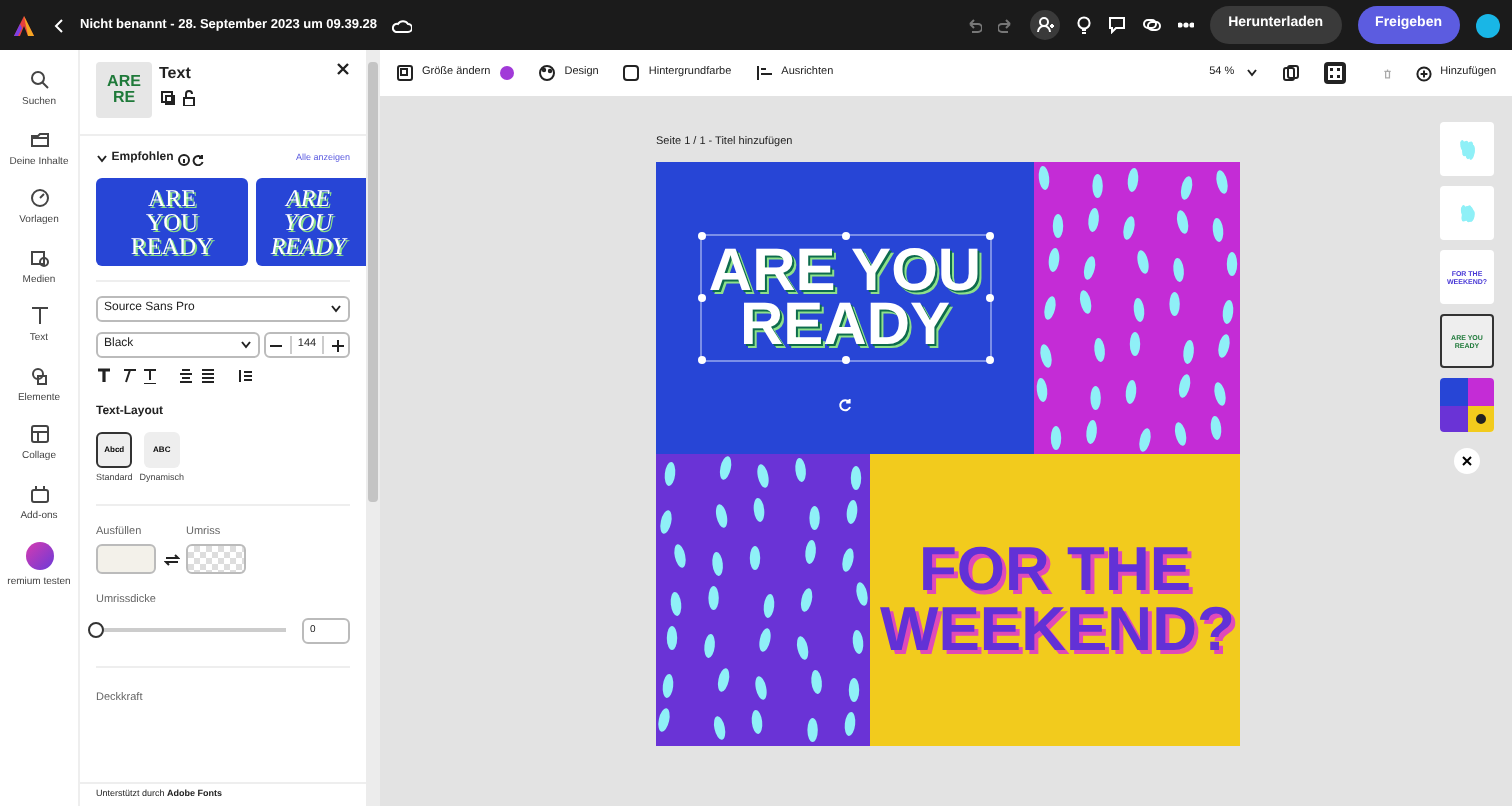 The width and height of the screenshot is (1512, 806). What do you see at coordinates (208, 376) in the screenshot?
I see `list-icon` at bounding box center [208, 376].